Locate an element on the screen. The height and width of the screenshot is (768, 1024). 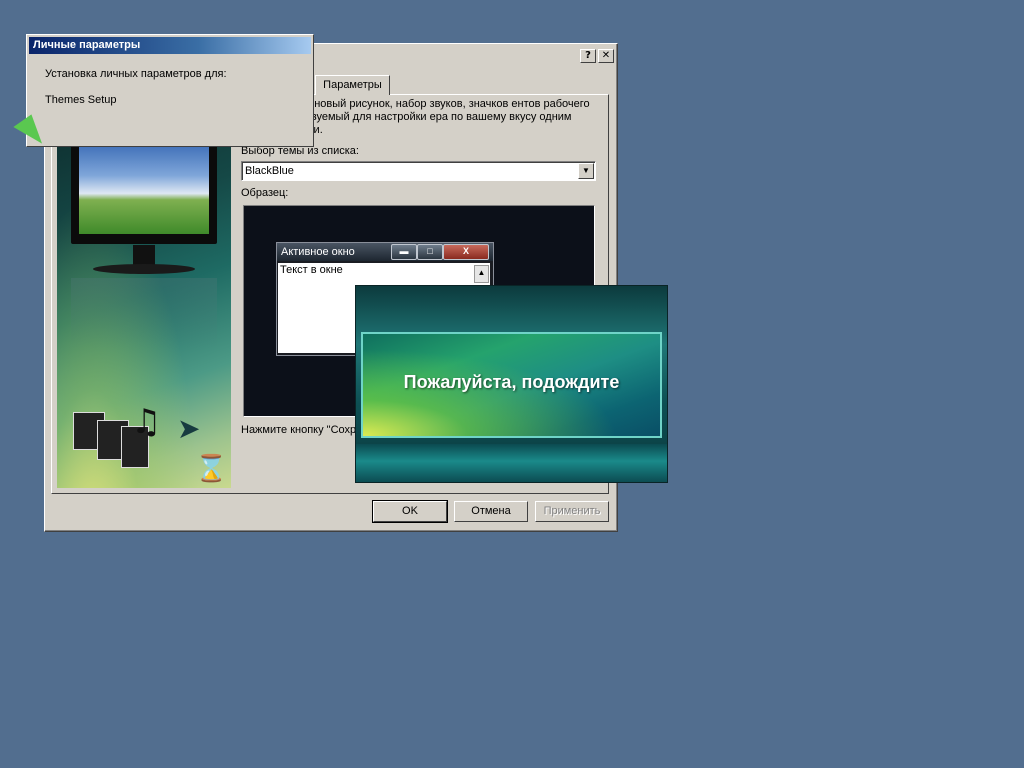
cursor-icon: ➤ is located at coordinates (189, 428).